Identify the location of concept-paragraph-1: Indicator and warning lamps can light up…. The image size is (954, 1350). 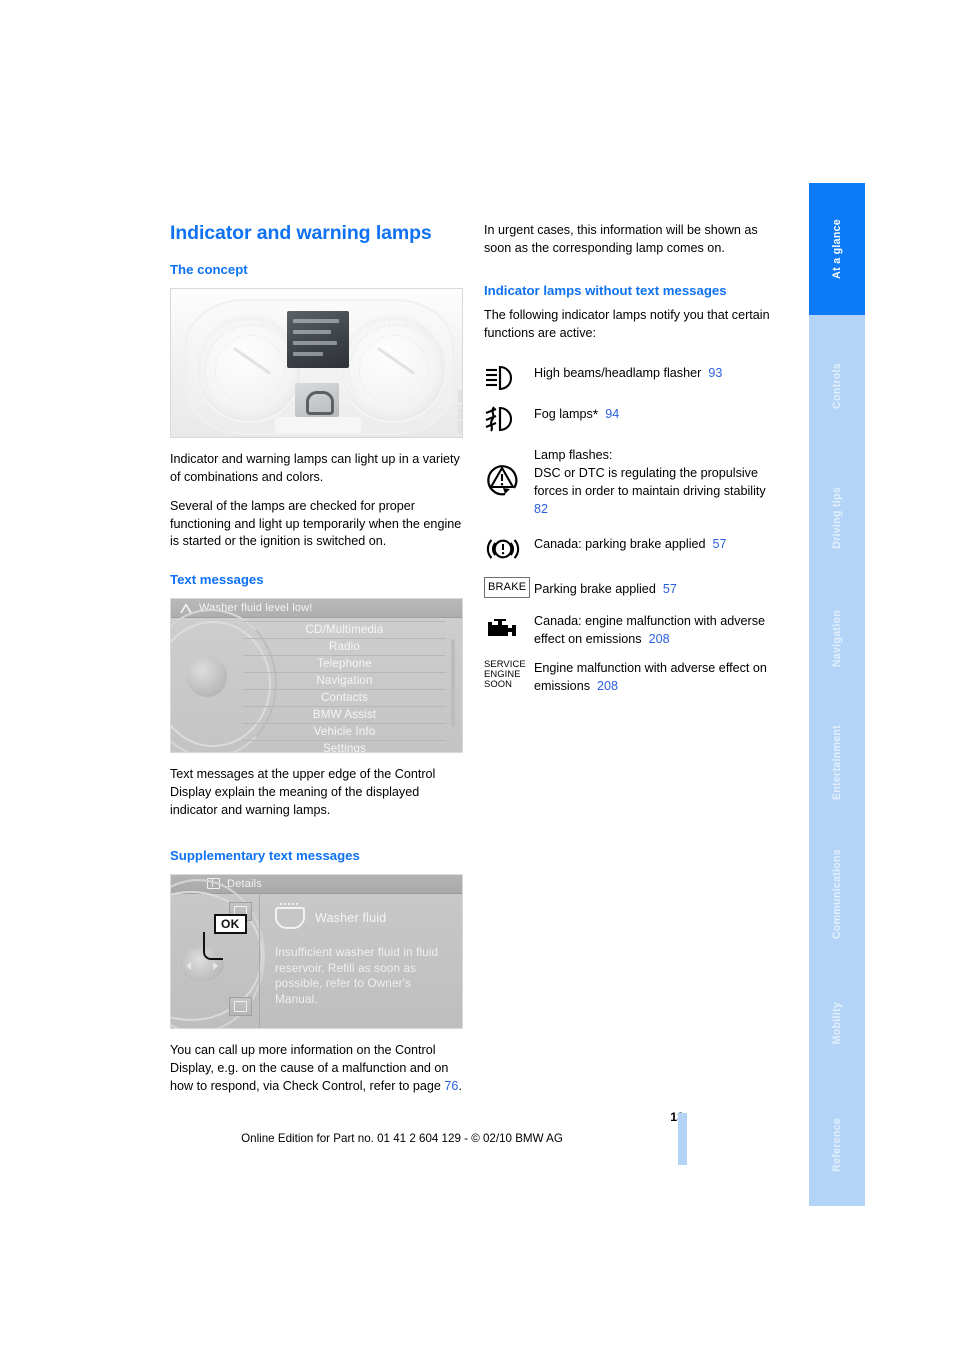
(315, 467).